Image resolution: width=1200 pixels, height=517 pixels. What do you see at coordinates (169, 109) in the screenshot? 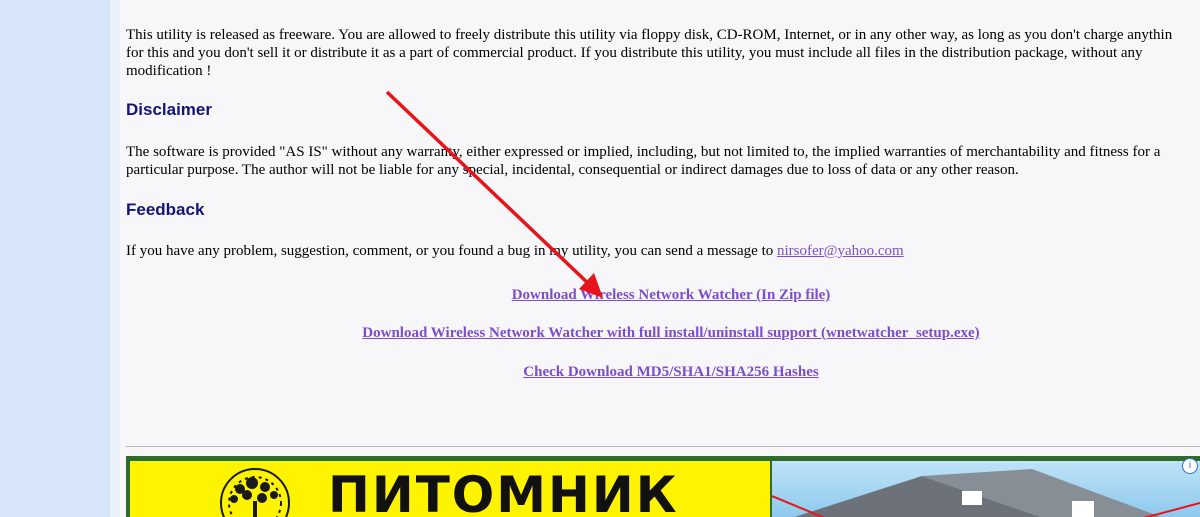
I see `disclaimer-heading: Disclaimer` at bounding box center [169, 109].